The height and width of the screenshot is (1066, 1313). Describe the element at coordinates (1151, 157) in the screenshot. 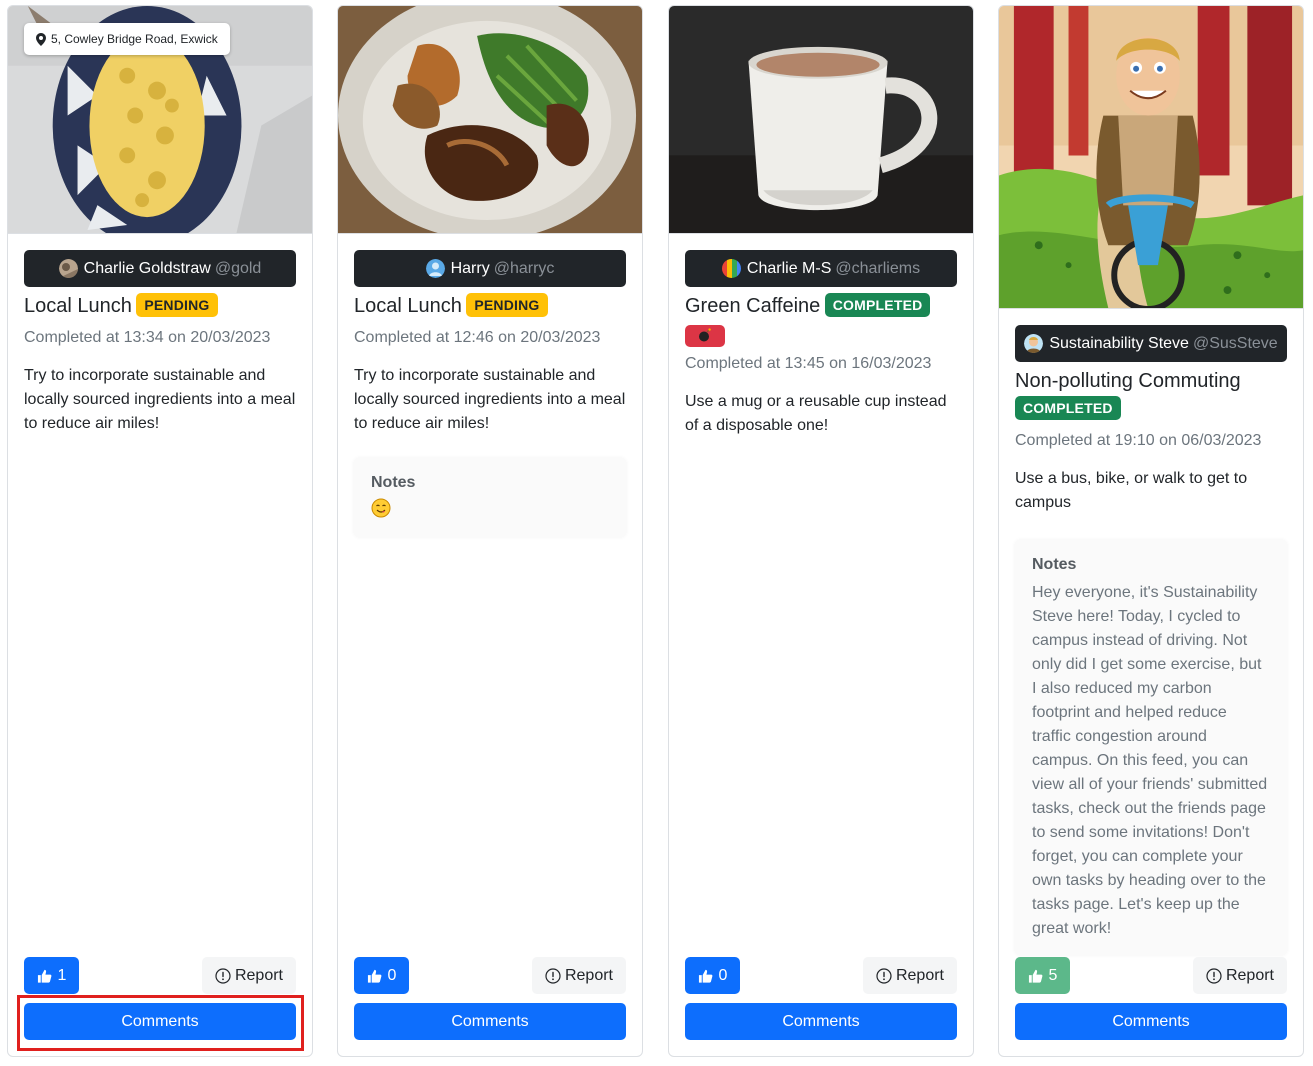

I see `post-photo-cyclist-illustration` at that location.